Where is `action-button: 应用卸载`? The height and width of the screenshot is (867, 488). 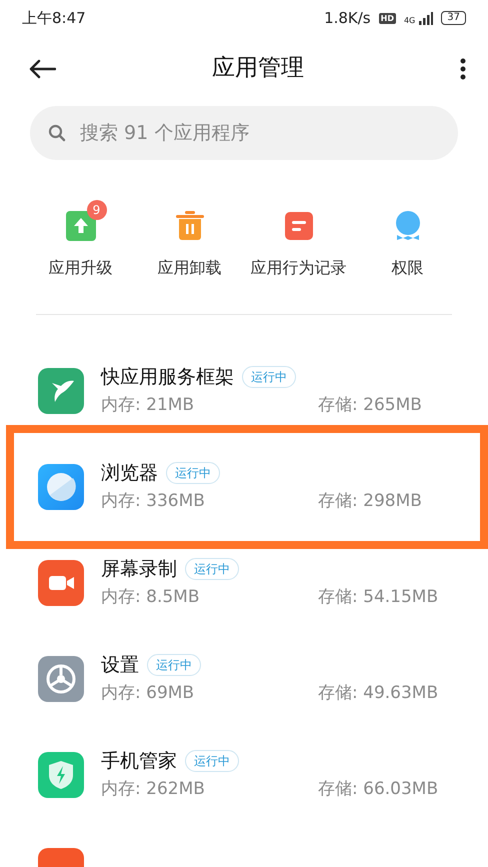
action-button: 应用卸载 is located at coordinates (189, 240).